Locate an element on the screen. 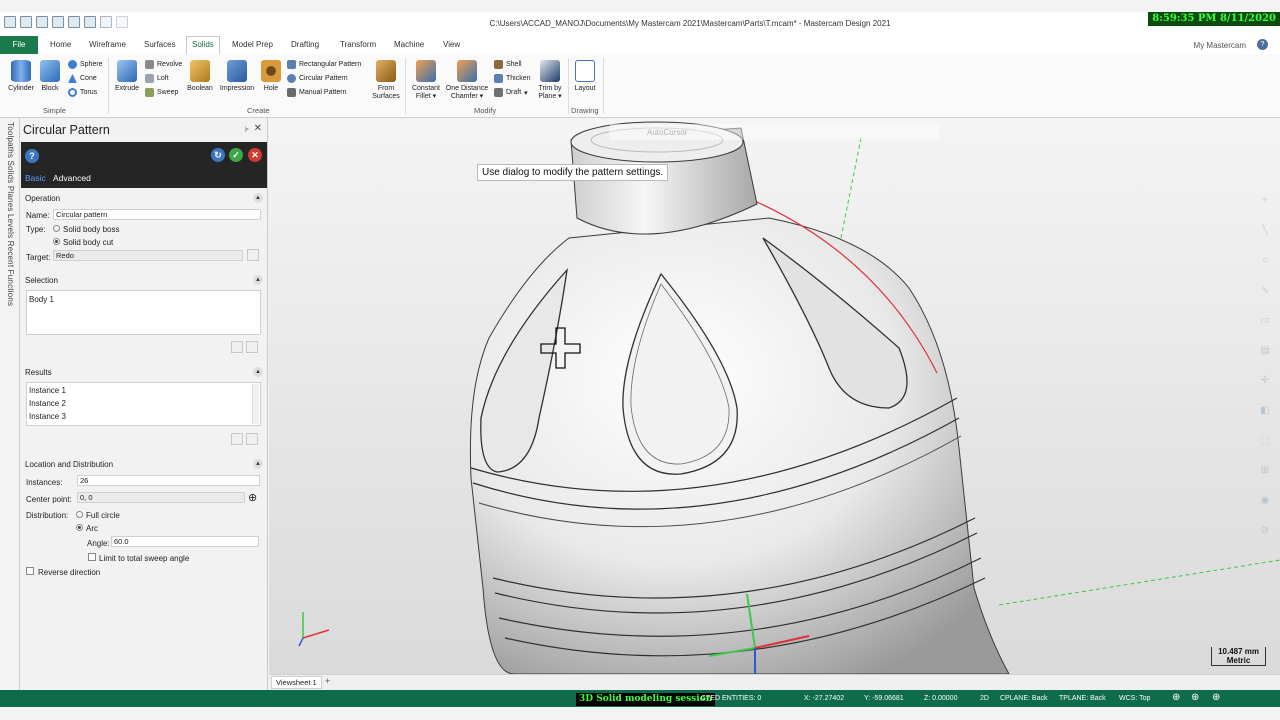 This screenshot has width=1280, height=720. dimension-icon: ▭ is located at coordinates (1265, 320).